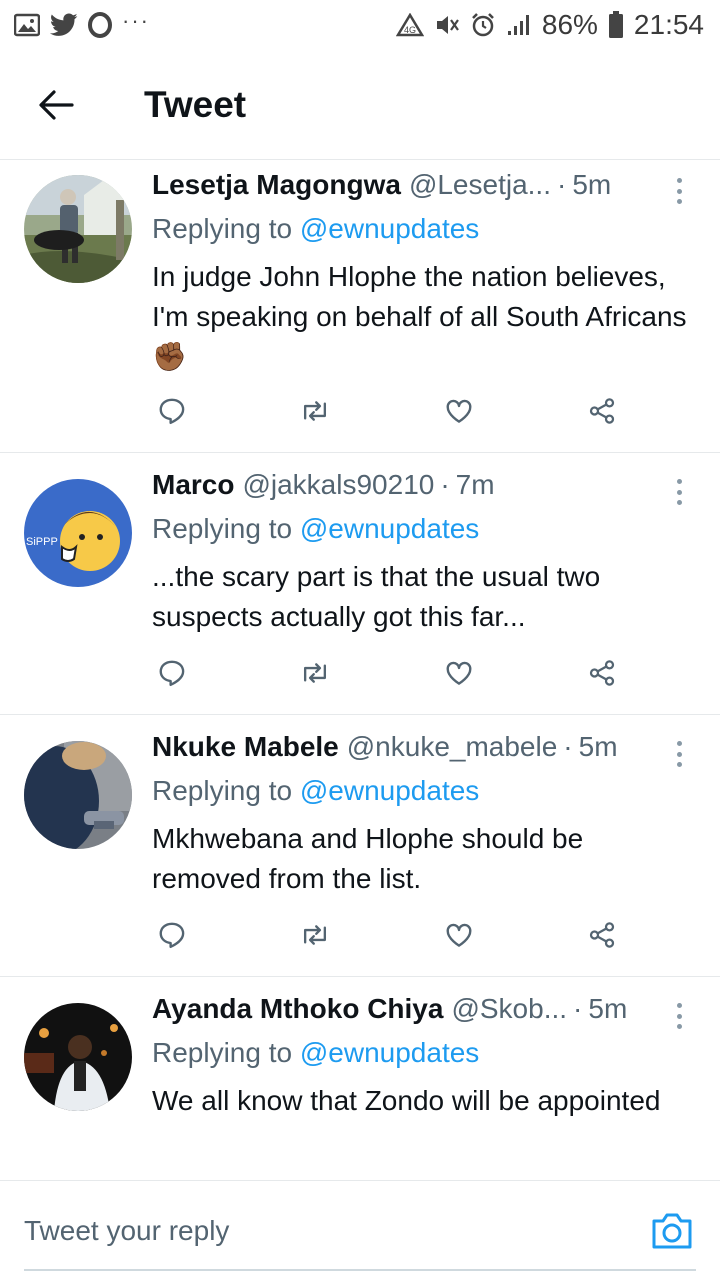 The width and height of the screenshot is (720, 1280). What do you see at coordinates (82, 23) in the screenshot?
I see `status-left: ···` at bounding box center [82, 23].